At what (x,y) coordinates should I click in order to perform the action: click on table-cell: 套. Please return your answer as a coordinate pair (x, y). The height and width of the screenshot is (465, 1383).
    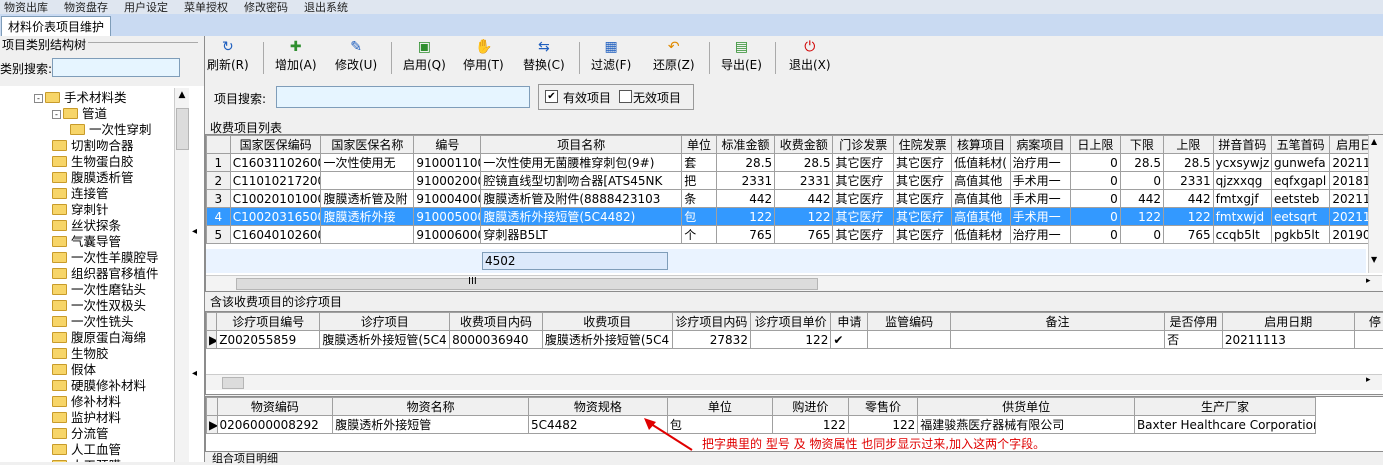
    Looking at the image, I should click on (699, 163).